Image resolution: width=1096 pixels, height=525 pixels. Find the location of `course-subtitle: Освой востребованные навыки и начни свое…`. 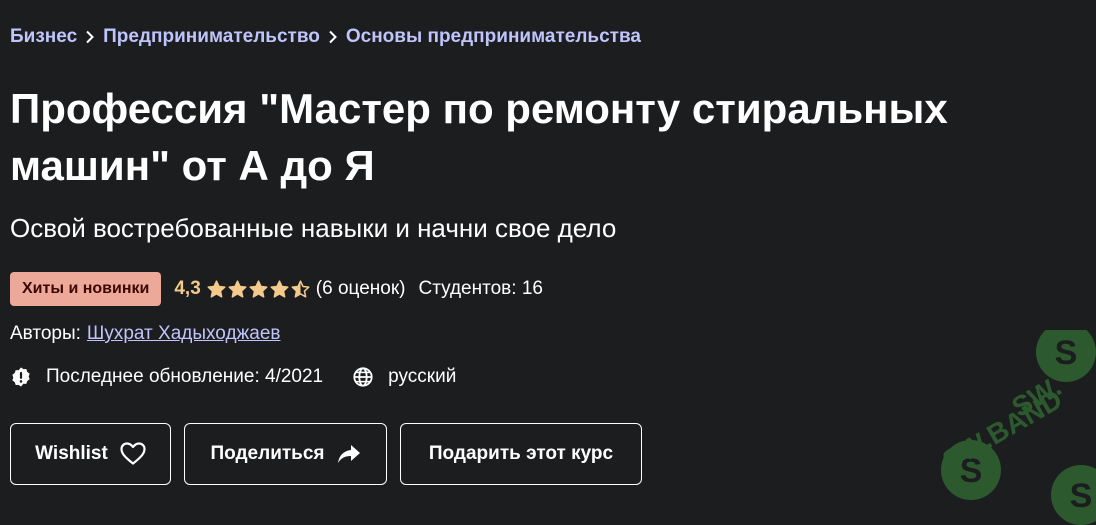

course-subtitle: Освой востребованные навыки и начни свое… is located at coordinates (313, 228).